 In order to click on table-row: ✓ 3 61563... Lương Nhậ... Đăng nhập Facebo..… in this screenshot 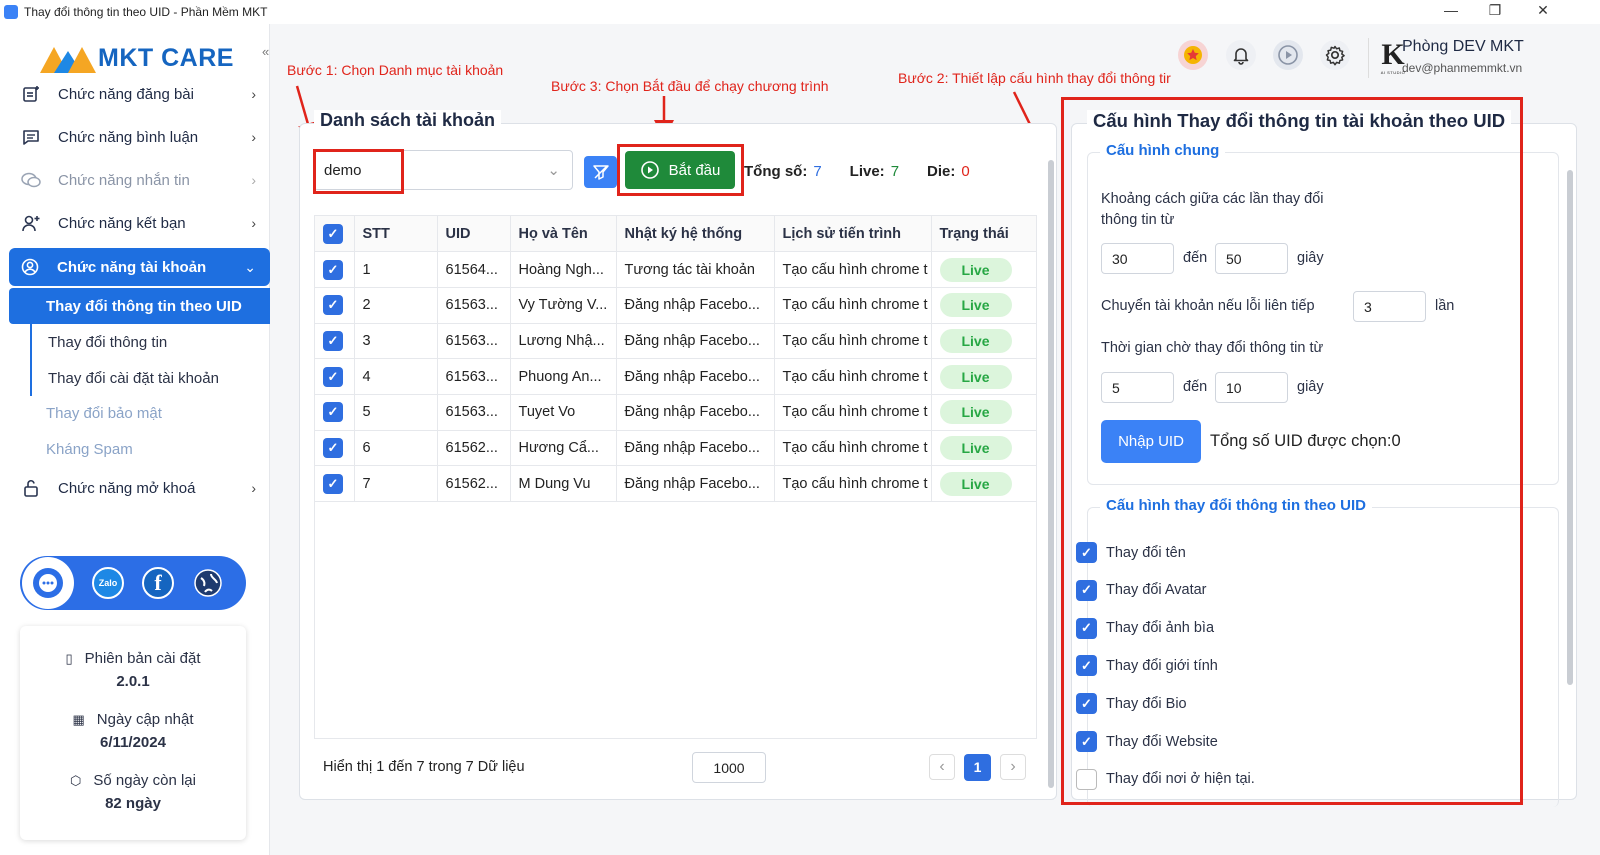, I will do `click(676, 341)`.